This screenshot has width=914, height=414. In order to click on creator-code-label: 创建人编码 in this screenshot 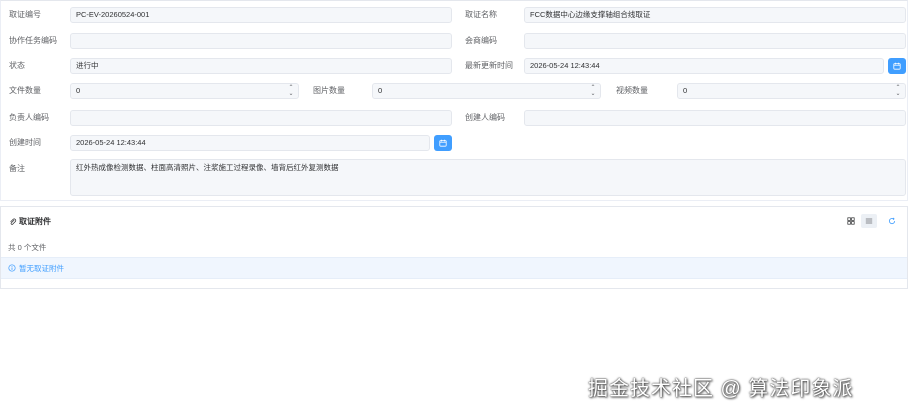, I will do `click(485, 117)`.